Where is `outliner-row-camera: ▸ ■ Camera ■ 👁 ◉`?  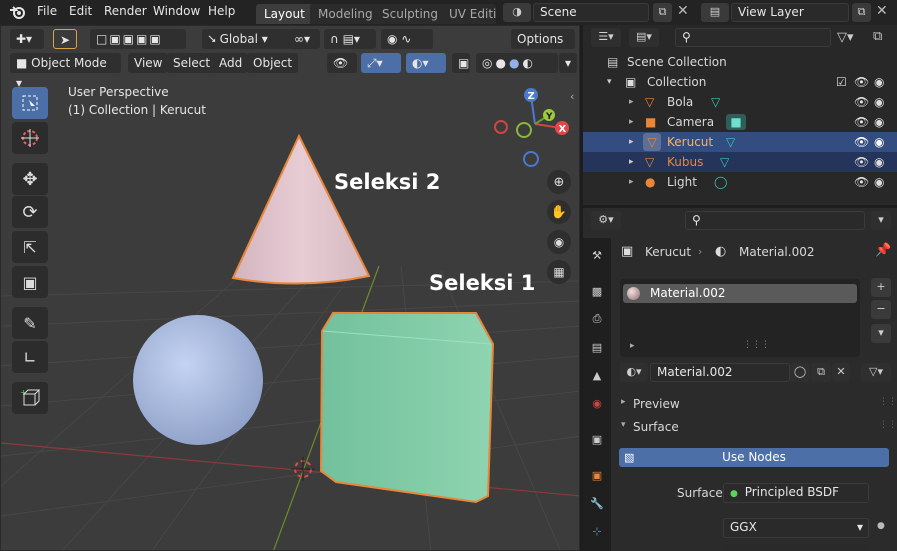
outliner-row-camera: ▸ ■ Camera ■ 👁 ◉ is located at coordinates (740, 122).